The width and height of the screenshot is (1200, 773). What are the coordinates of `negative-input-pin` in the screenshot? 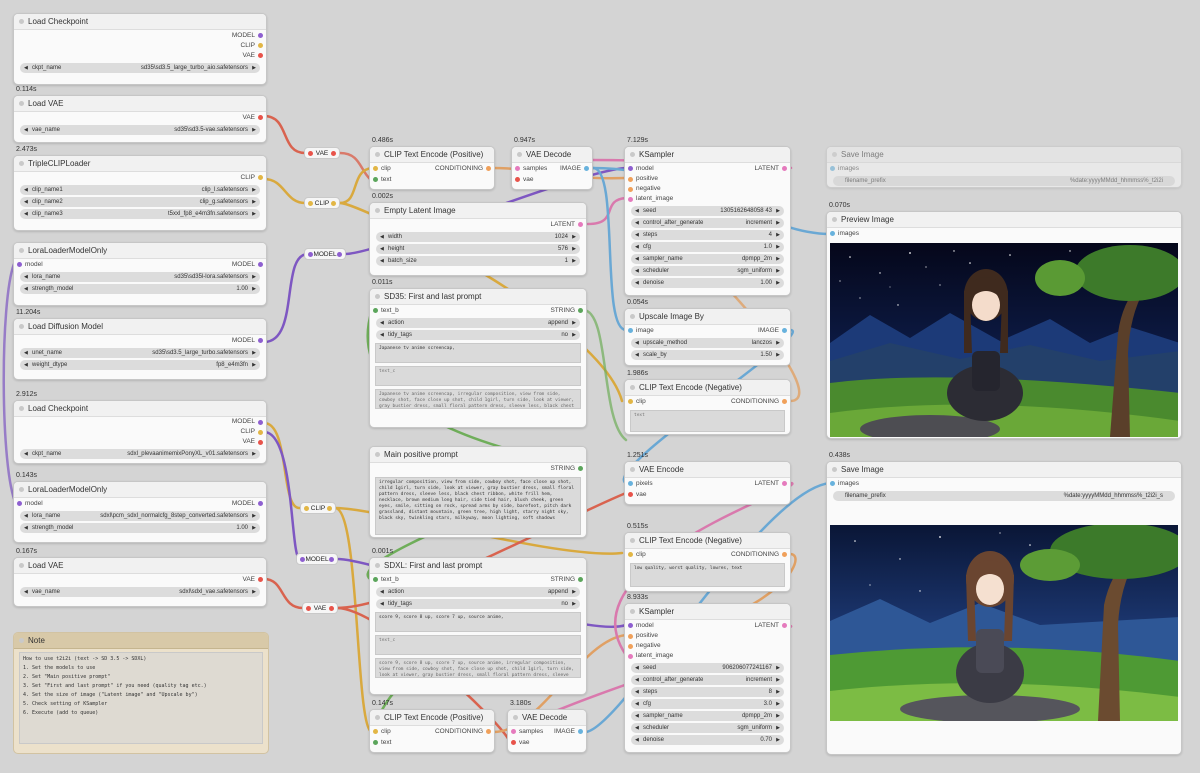 It's located at (630, 189).